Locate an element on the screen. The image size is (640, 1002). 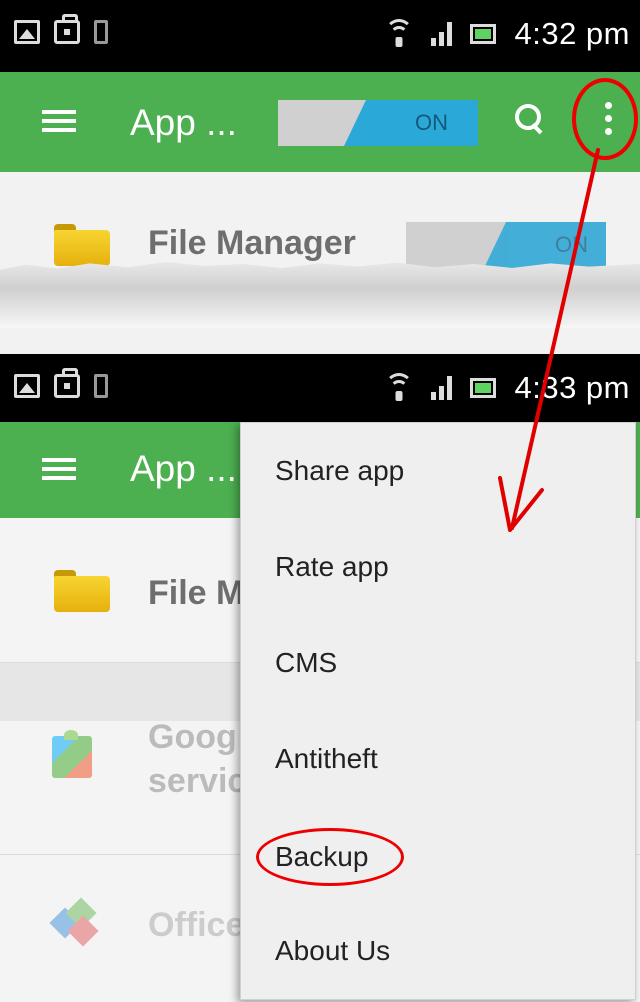
menu-item-rate-app: Rate app is located at coordinates (332, 567).